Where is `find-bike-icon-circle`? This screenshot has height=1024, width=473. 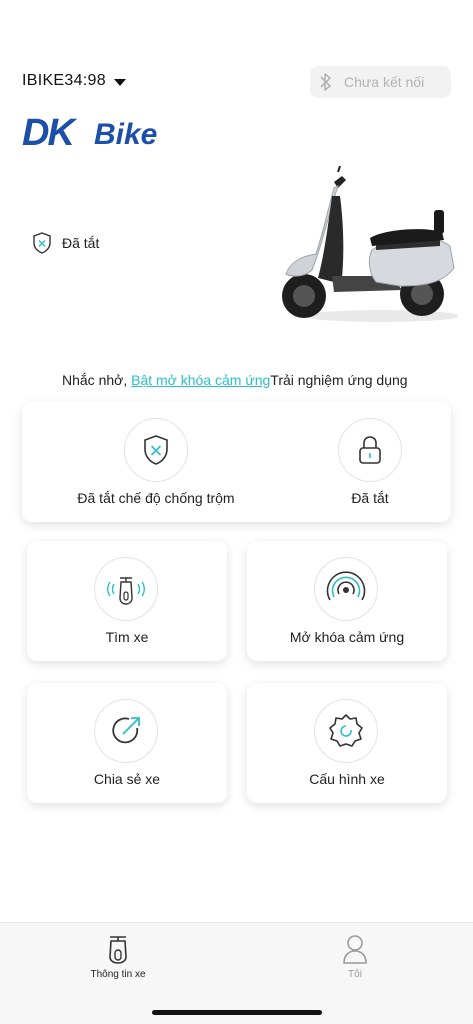
find-bike-icon-circle is located at coordinates (126, 589).